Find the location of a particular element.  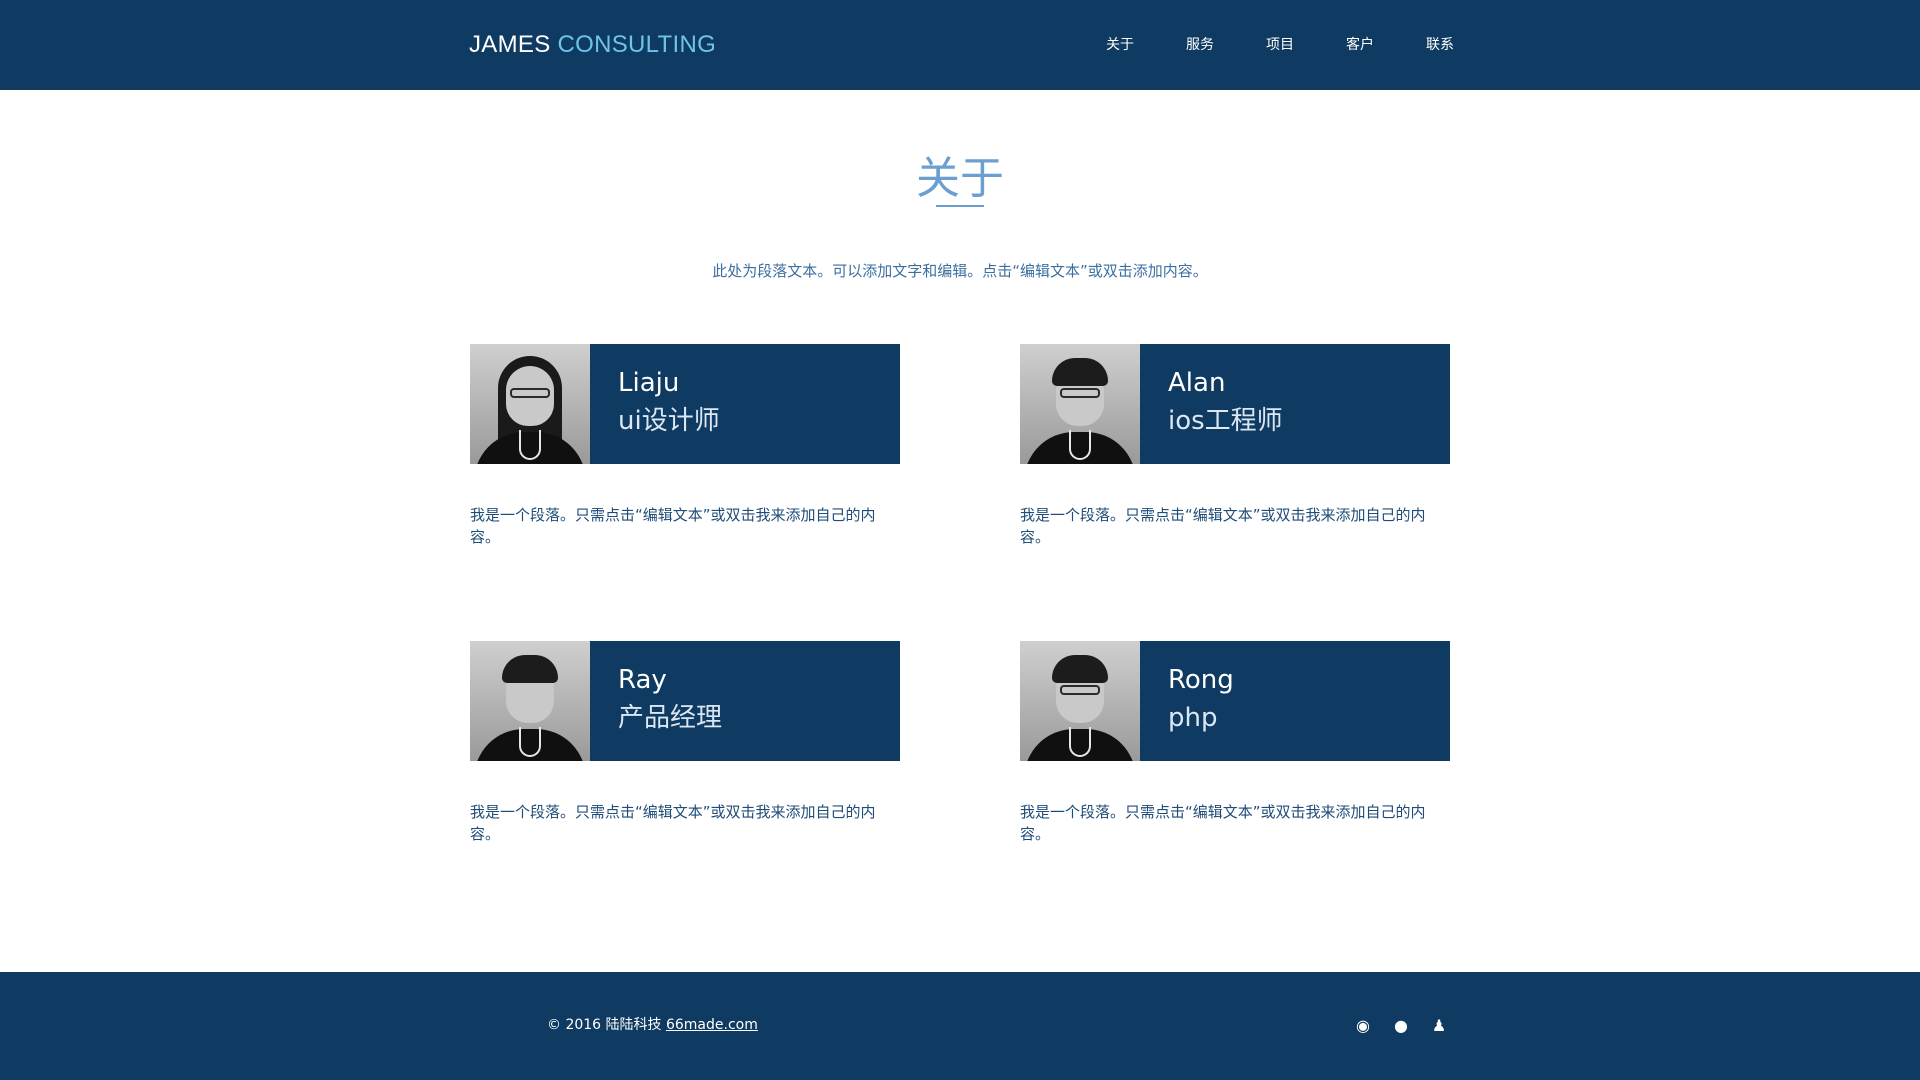

site-logo: JAMES CONSULTING is located at coordinates (592, 45).